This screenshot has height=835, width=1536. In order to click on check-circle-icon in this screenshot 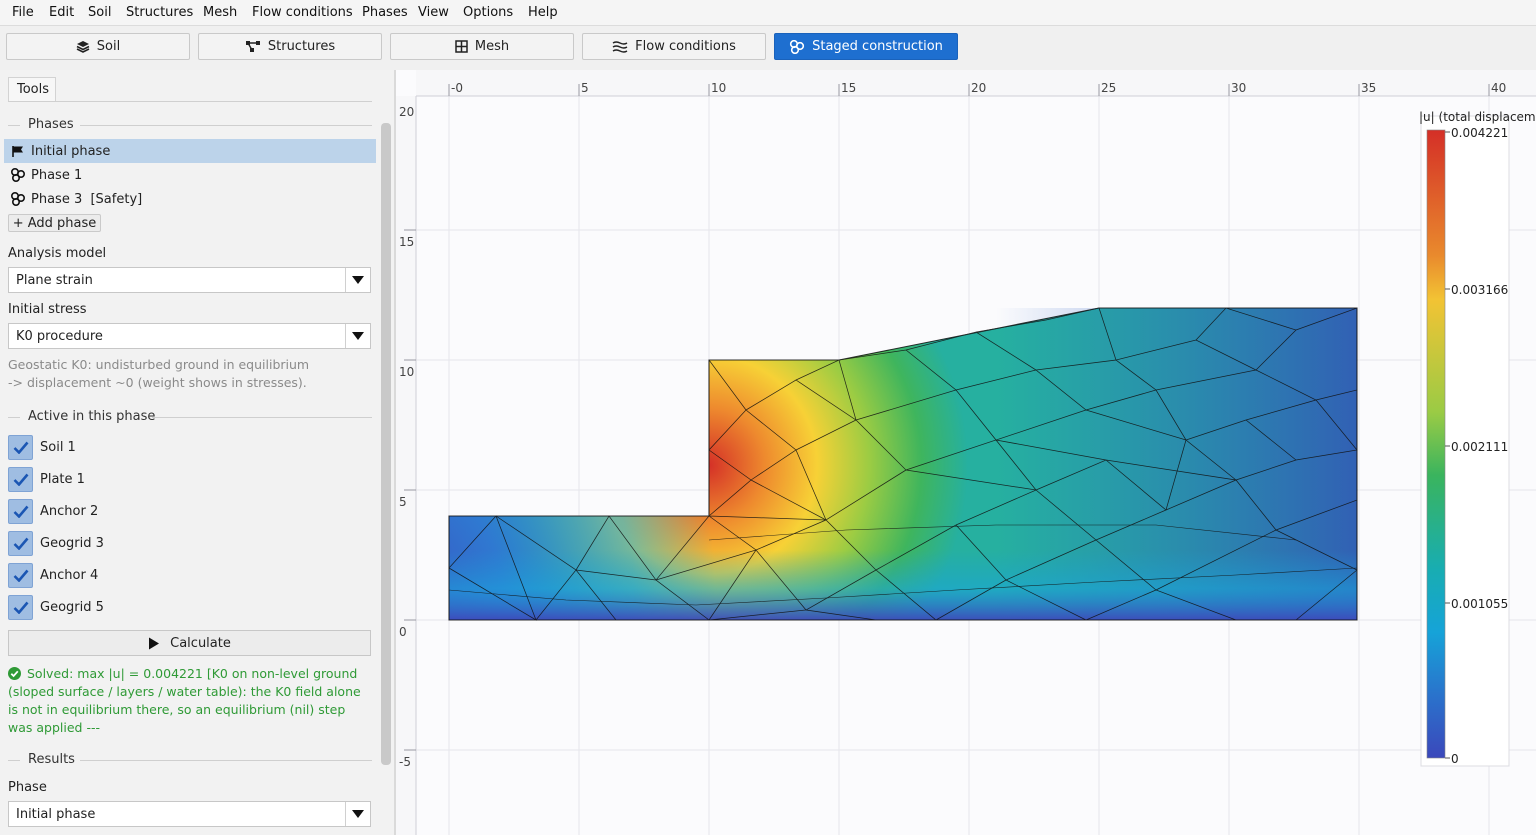, I will do `click(14, 673)`.